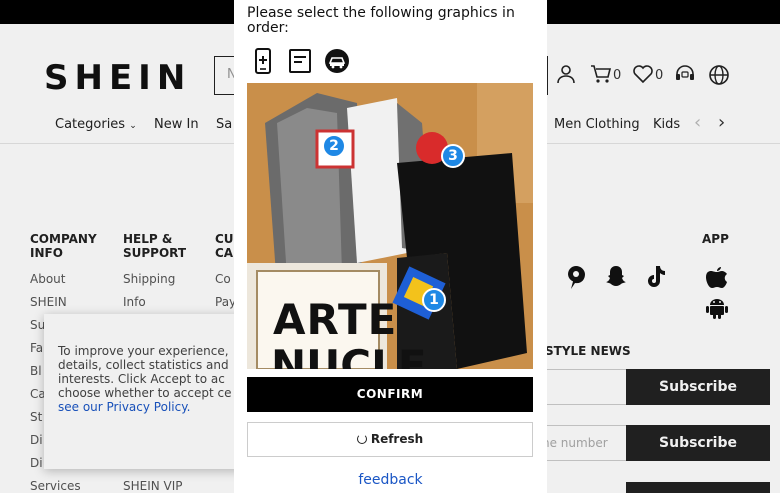  What do you see at coordinates (361, 439) in the screenshot?
I see `refresh-icon` at bounding box center [361, 439].